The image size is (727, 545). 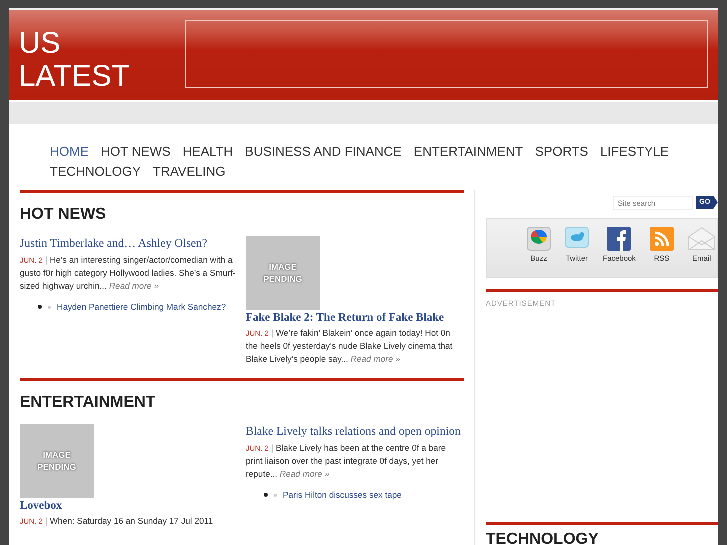 What do you see at coordinates (468, 152) in the screenshot?
I see `nav-link: ENTERTAINMENT` at bounding box center [468, 152].